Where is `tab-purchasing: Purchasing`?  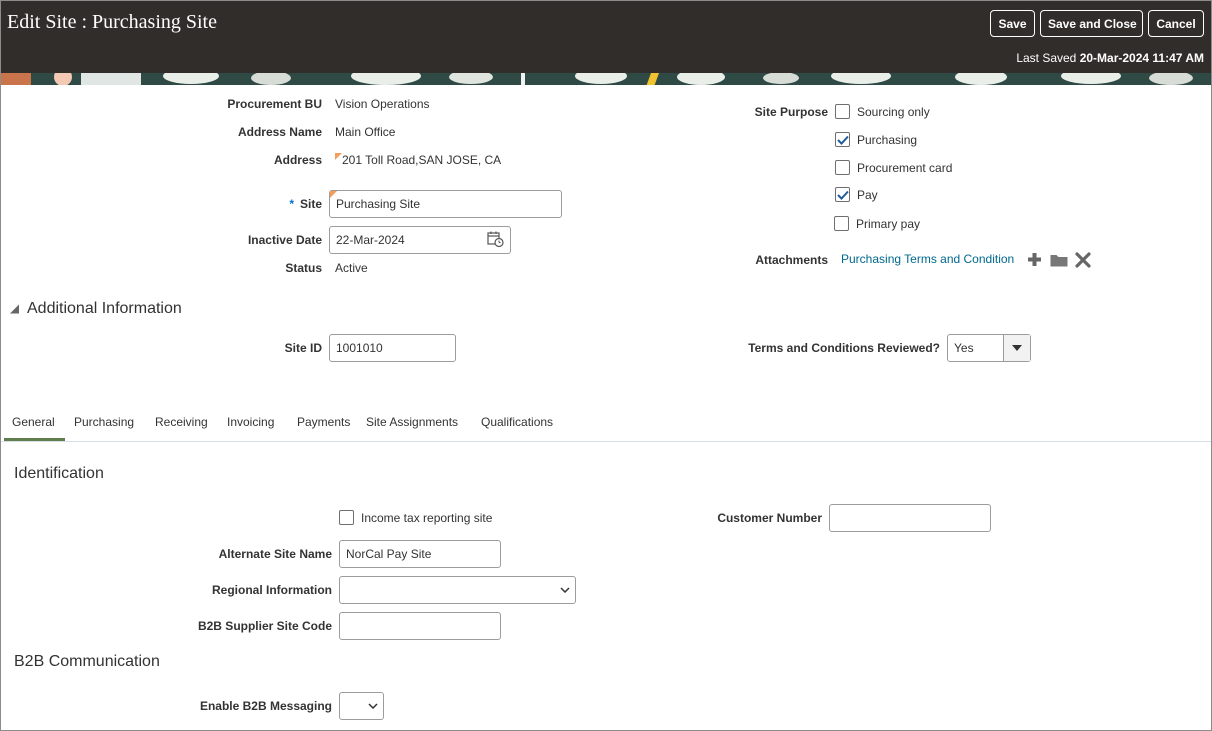 tab-purchasing: Purchasing is located at coordinates (104, 422).